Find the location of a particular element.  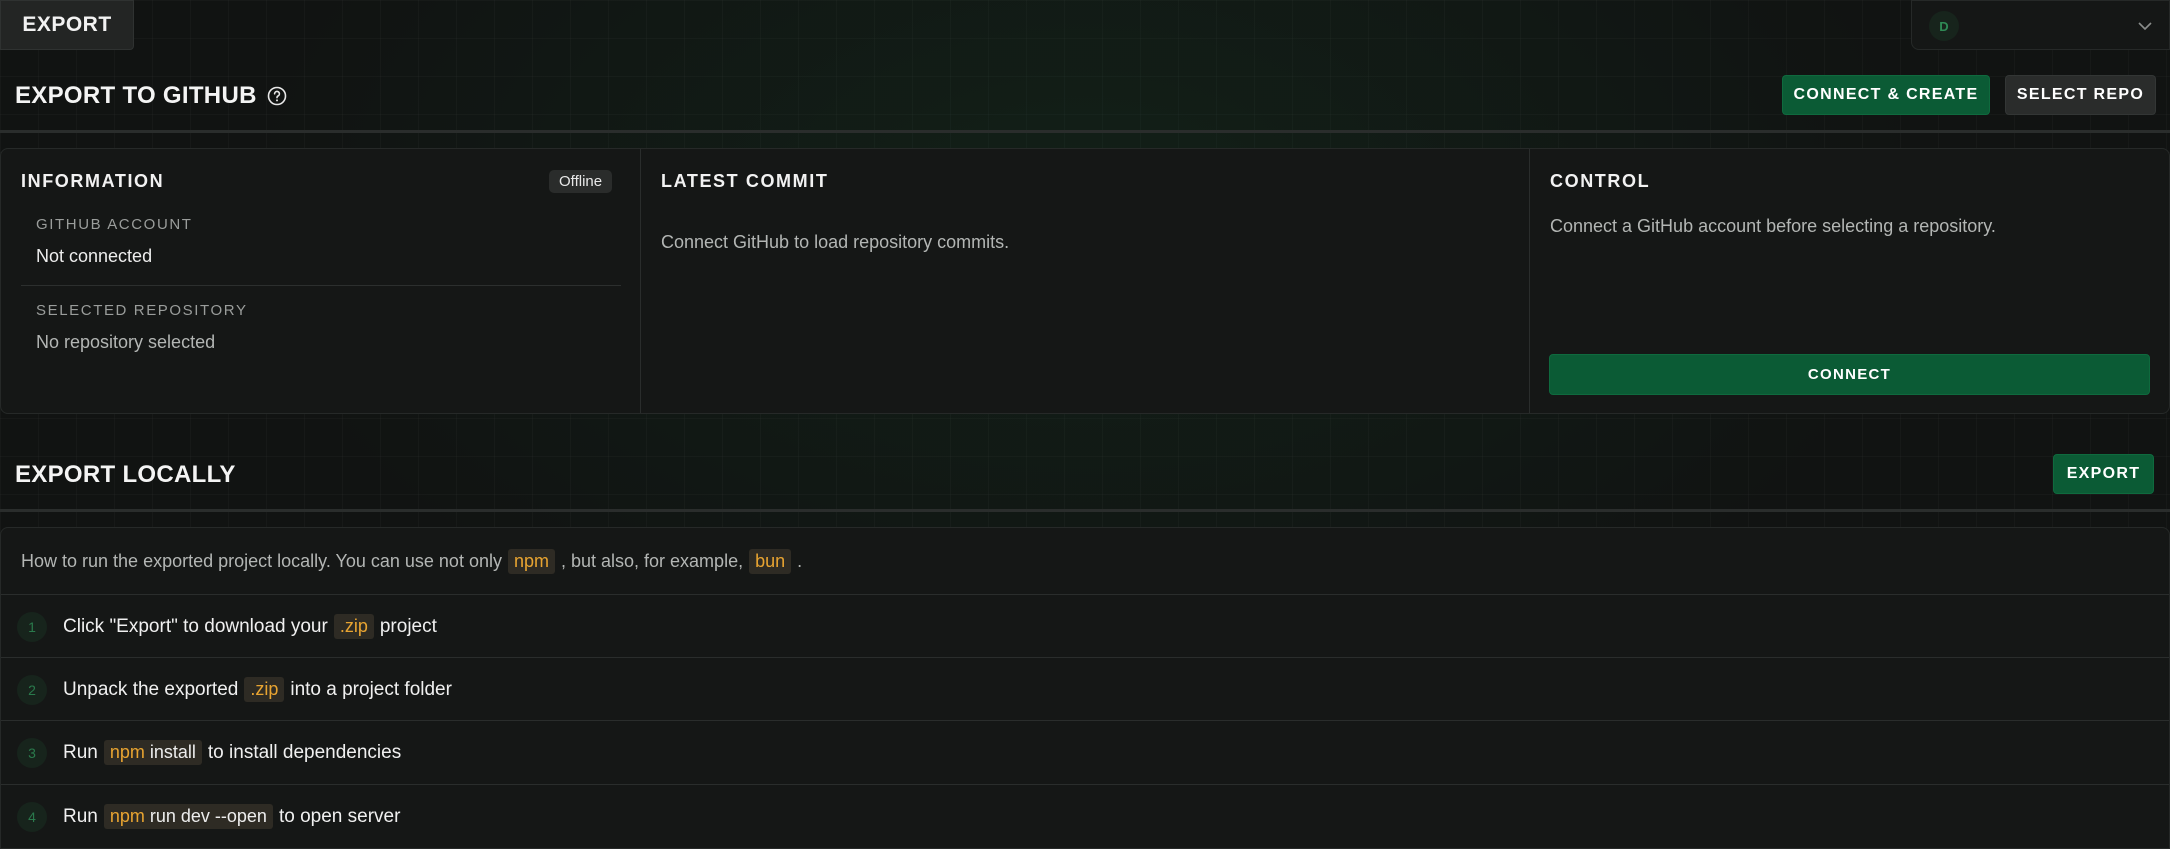

step-number: 4 is located at coordinates (32, 816).